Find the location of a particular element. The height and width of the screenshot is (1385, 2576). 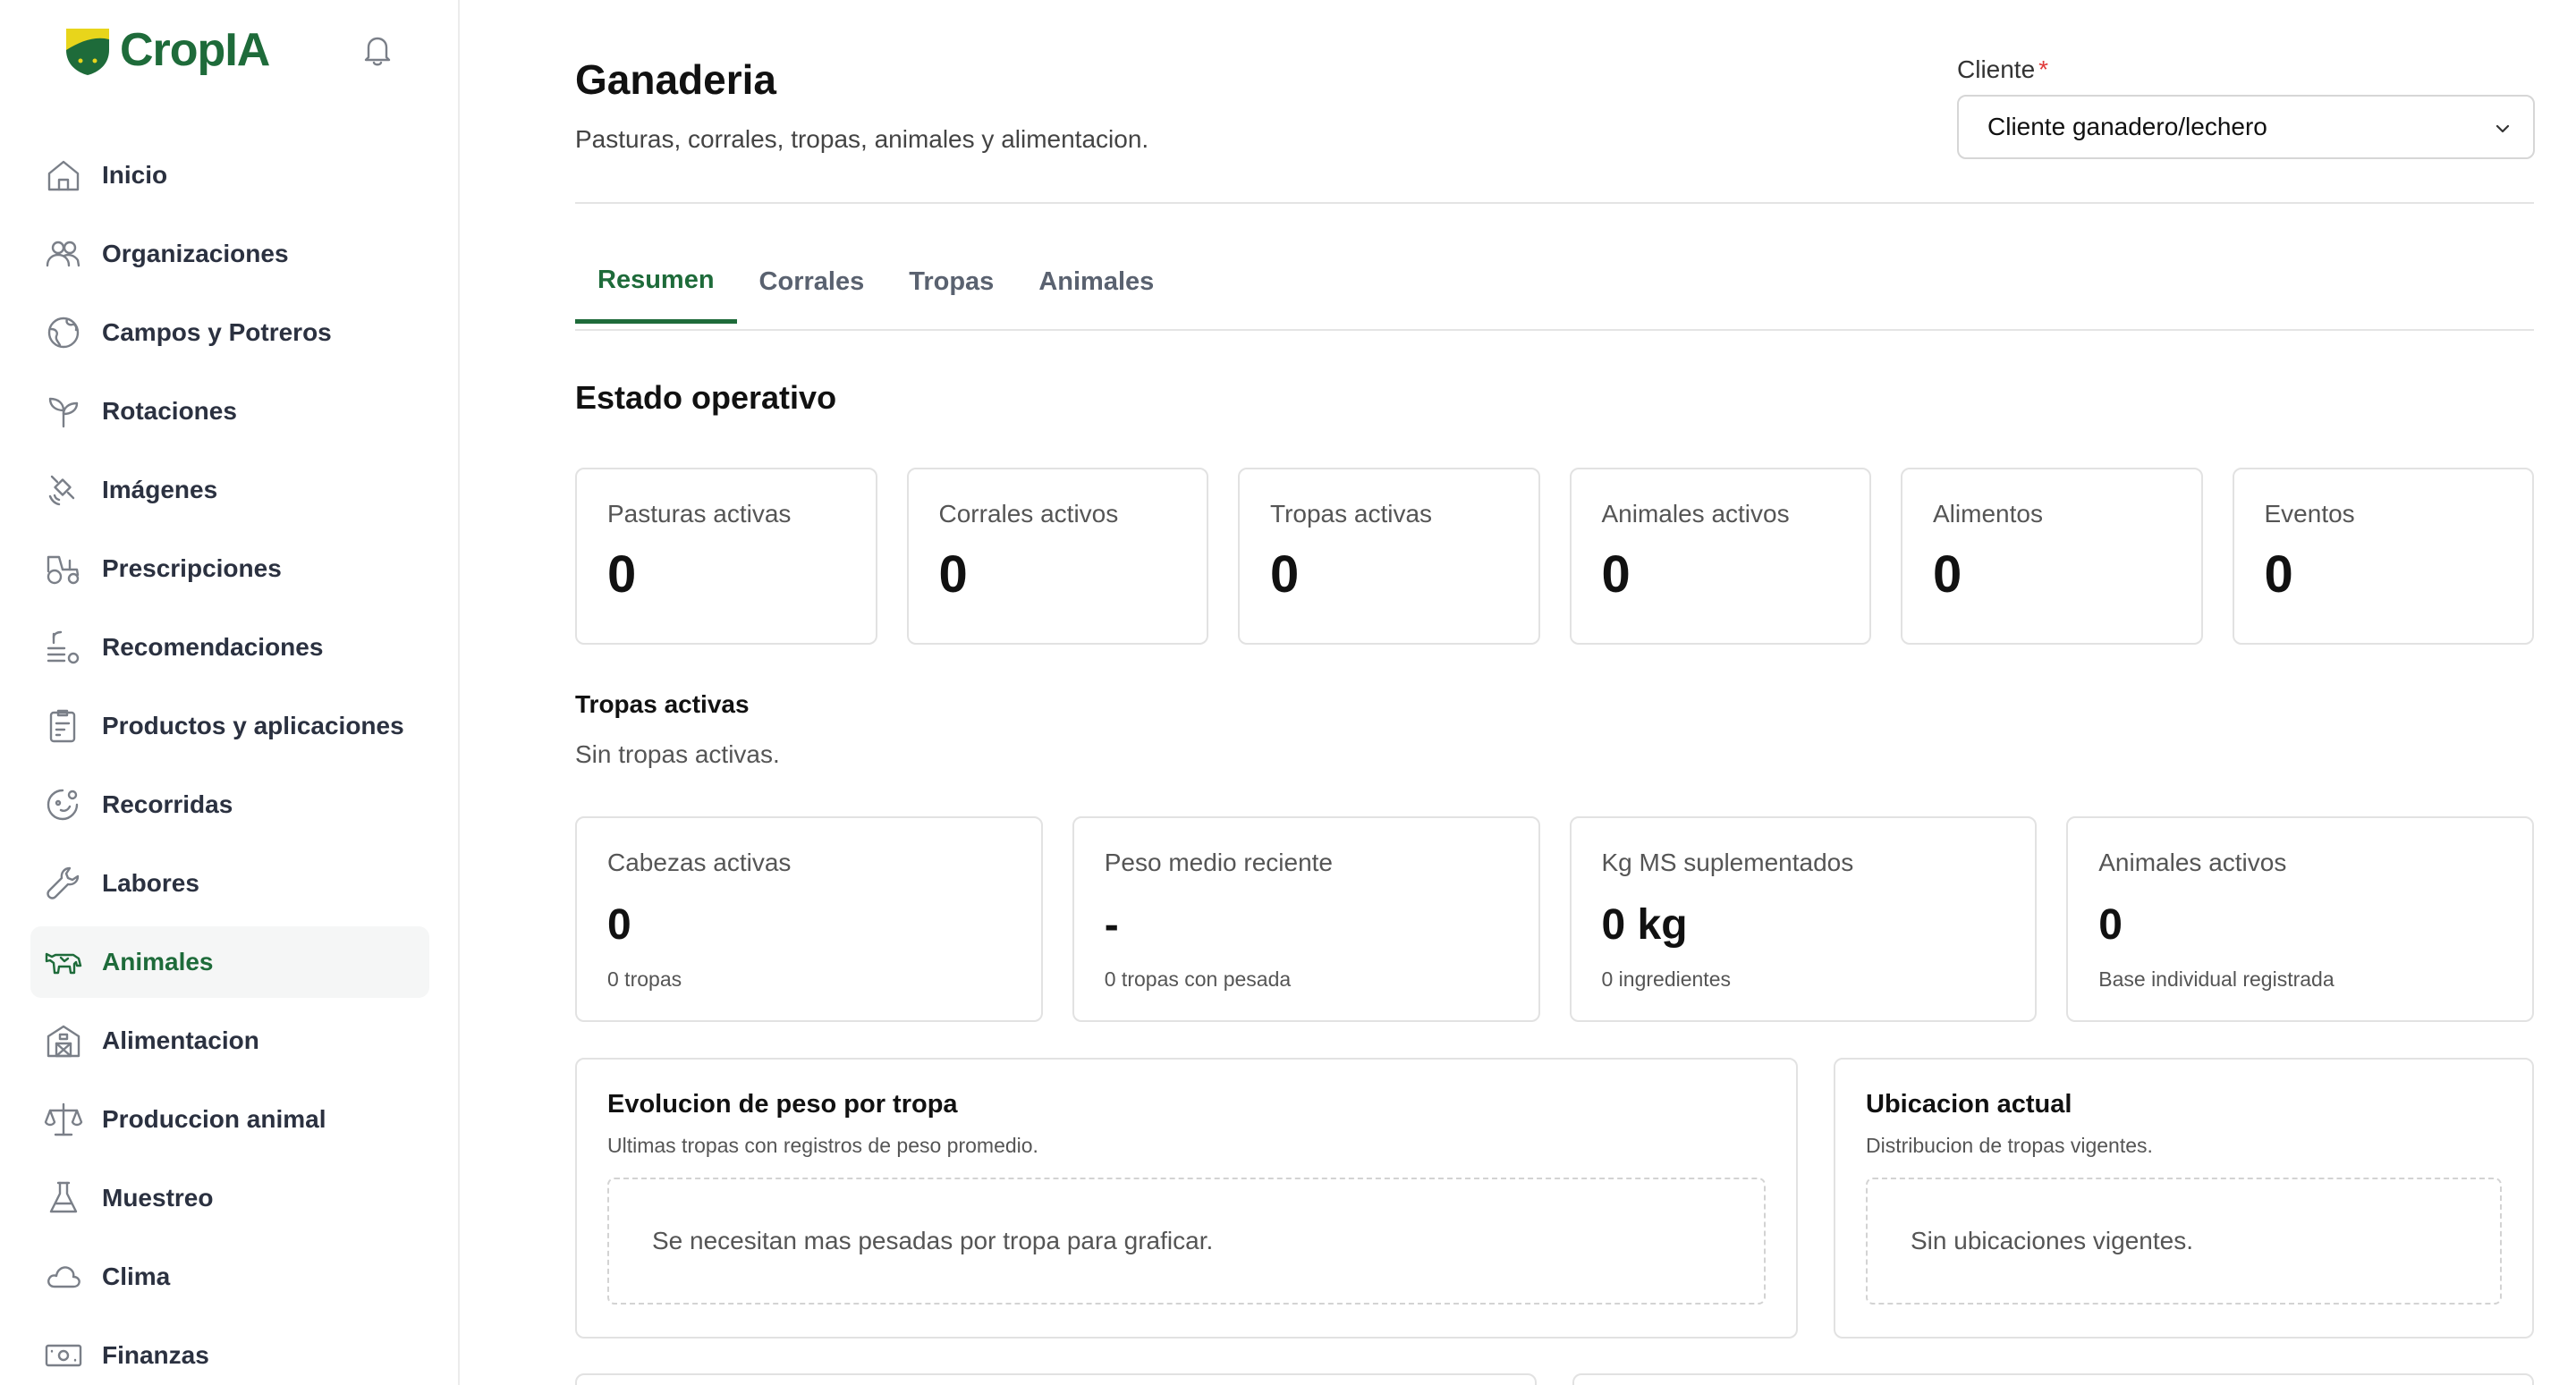

tractor-icon is located at coordinates (63, 568).